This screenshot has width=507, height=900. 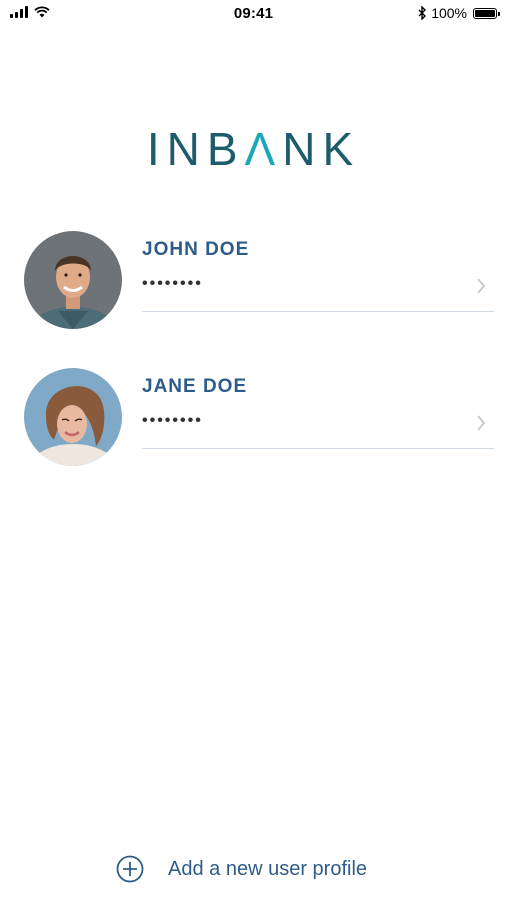 I want to click on status-right: 100%, so click(x=459, y=13).